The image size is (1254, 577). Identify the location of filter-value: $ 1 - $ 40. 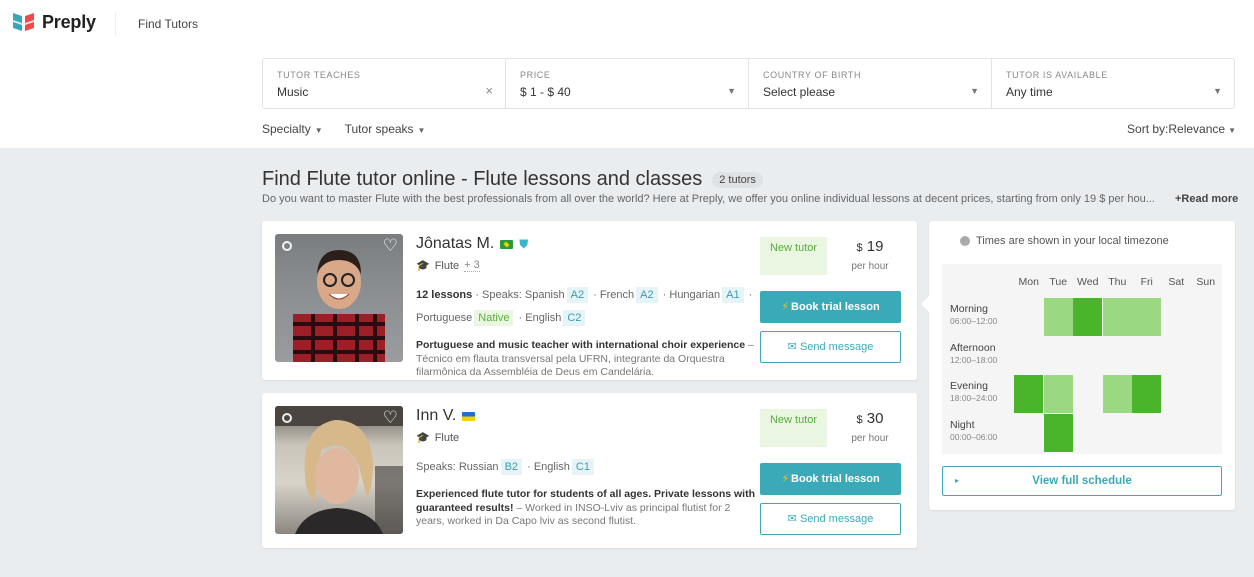
(627, 92).